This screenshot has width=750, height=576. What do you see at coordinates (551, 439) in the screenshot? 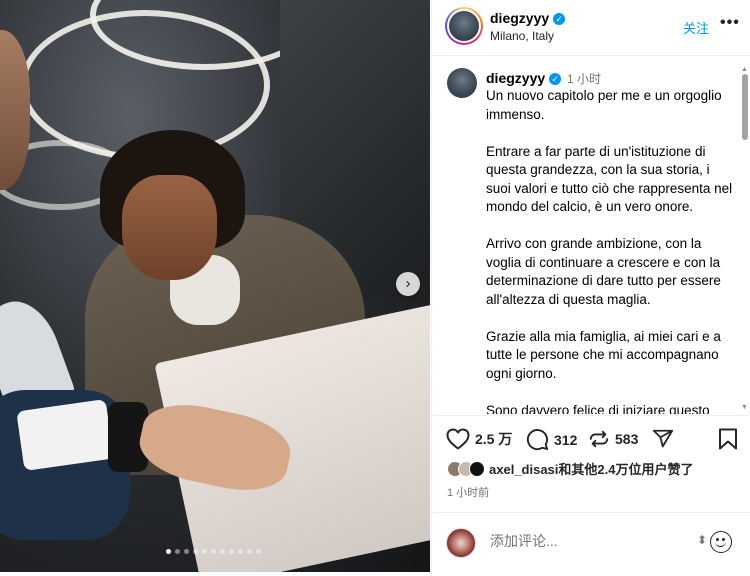
I see `comment-button: 312` at bounding box center [551, 439].